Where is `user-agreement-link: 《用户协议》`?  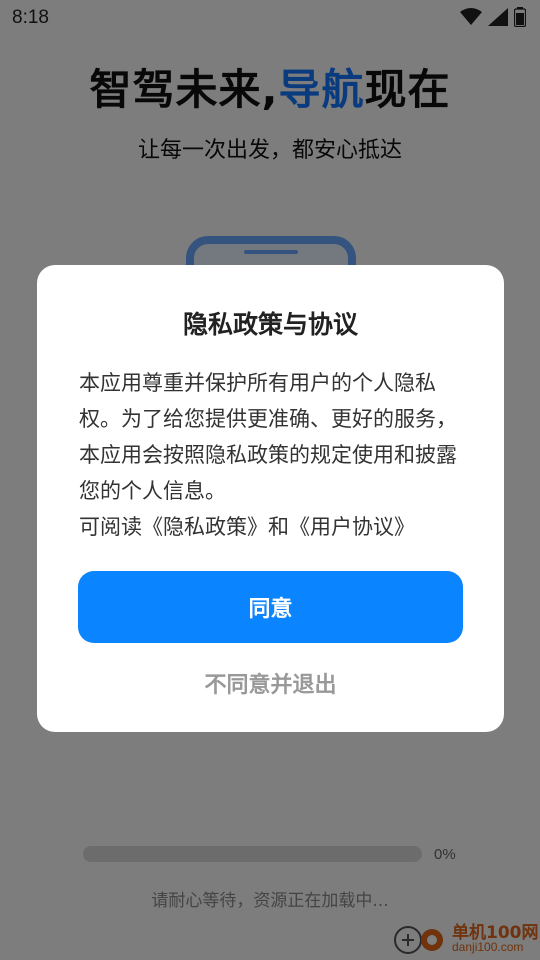
user-agreement-link: 《用户协议》 is located at coordinates (352, 527).